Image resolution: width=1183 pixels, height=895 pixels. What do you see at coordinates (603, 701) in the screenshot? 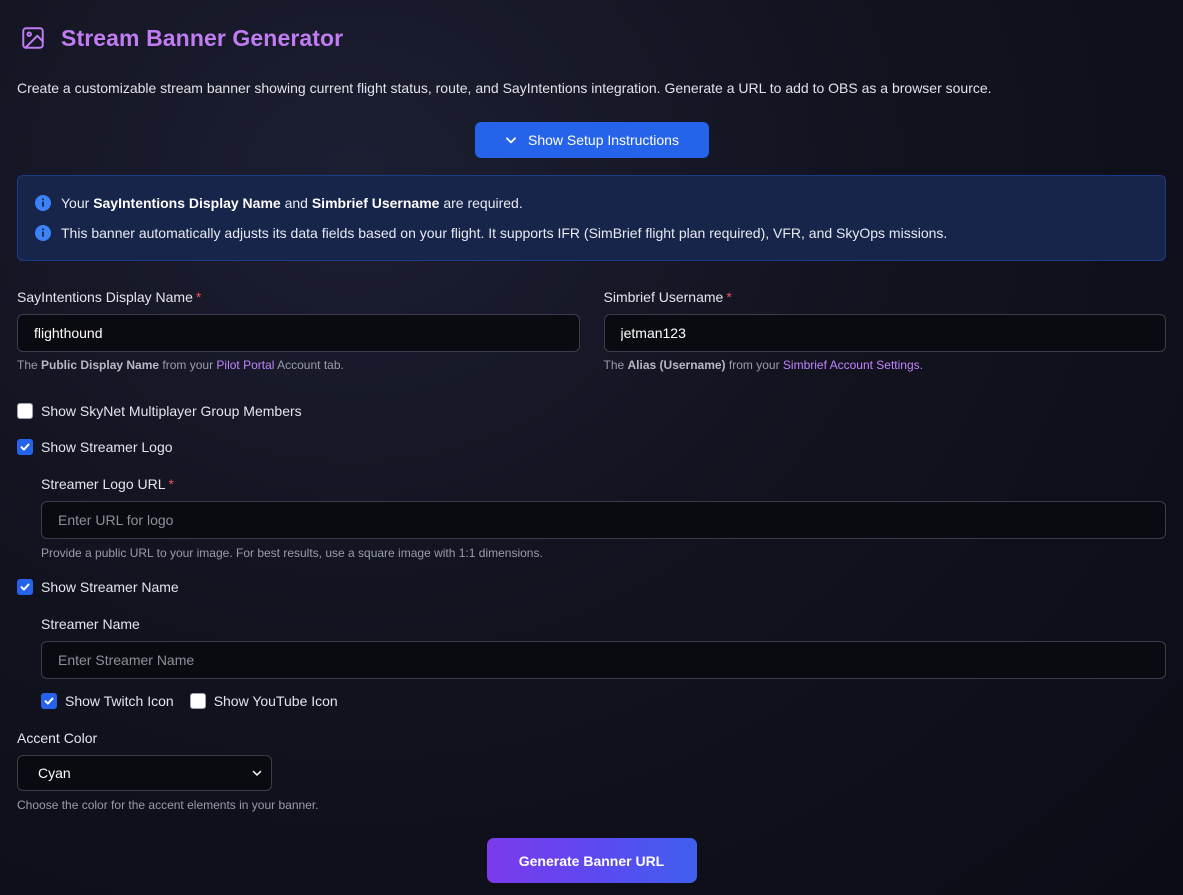
I see `platform-icons-row: Show Twitch Icon Show YouTube Icon` at bounding box center [603, 701].